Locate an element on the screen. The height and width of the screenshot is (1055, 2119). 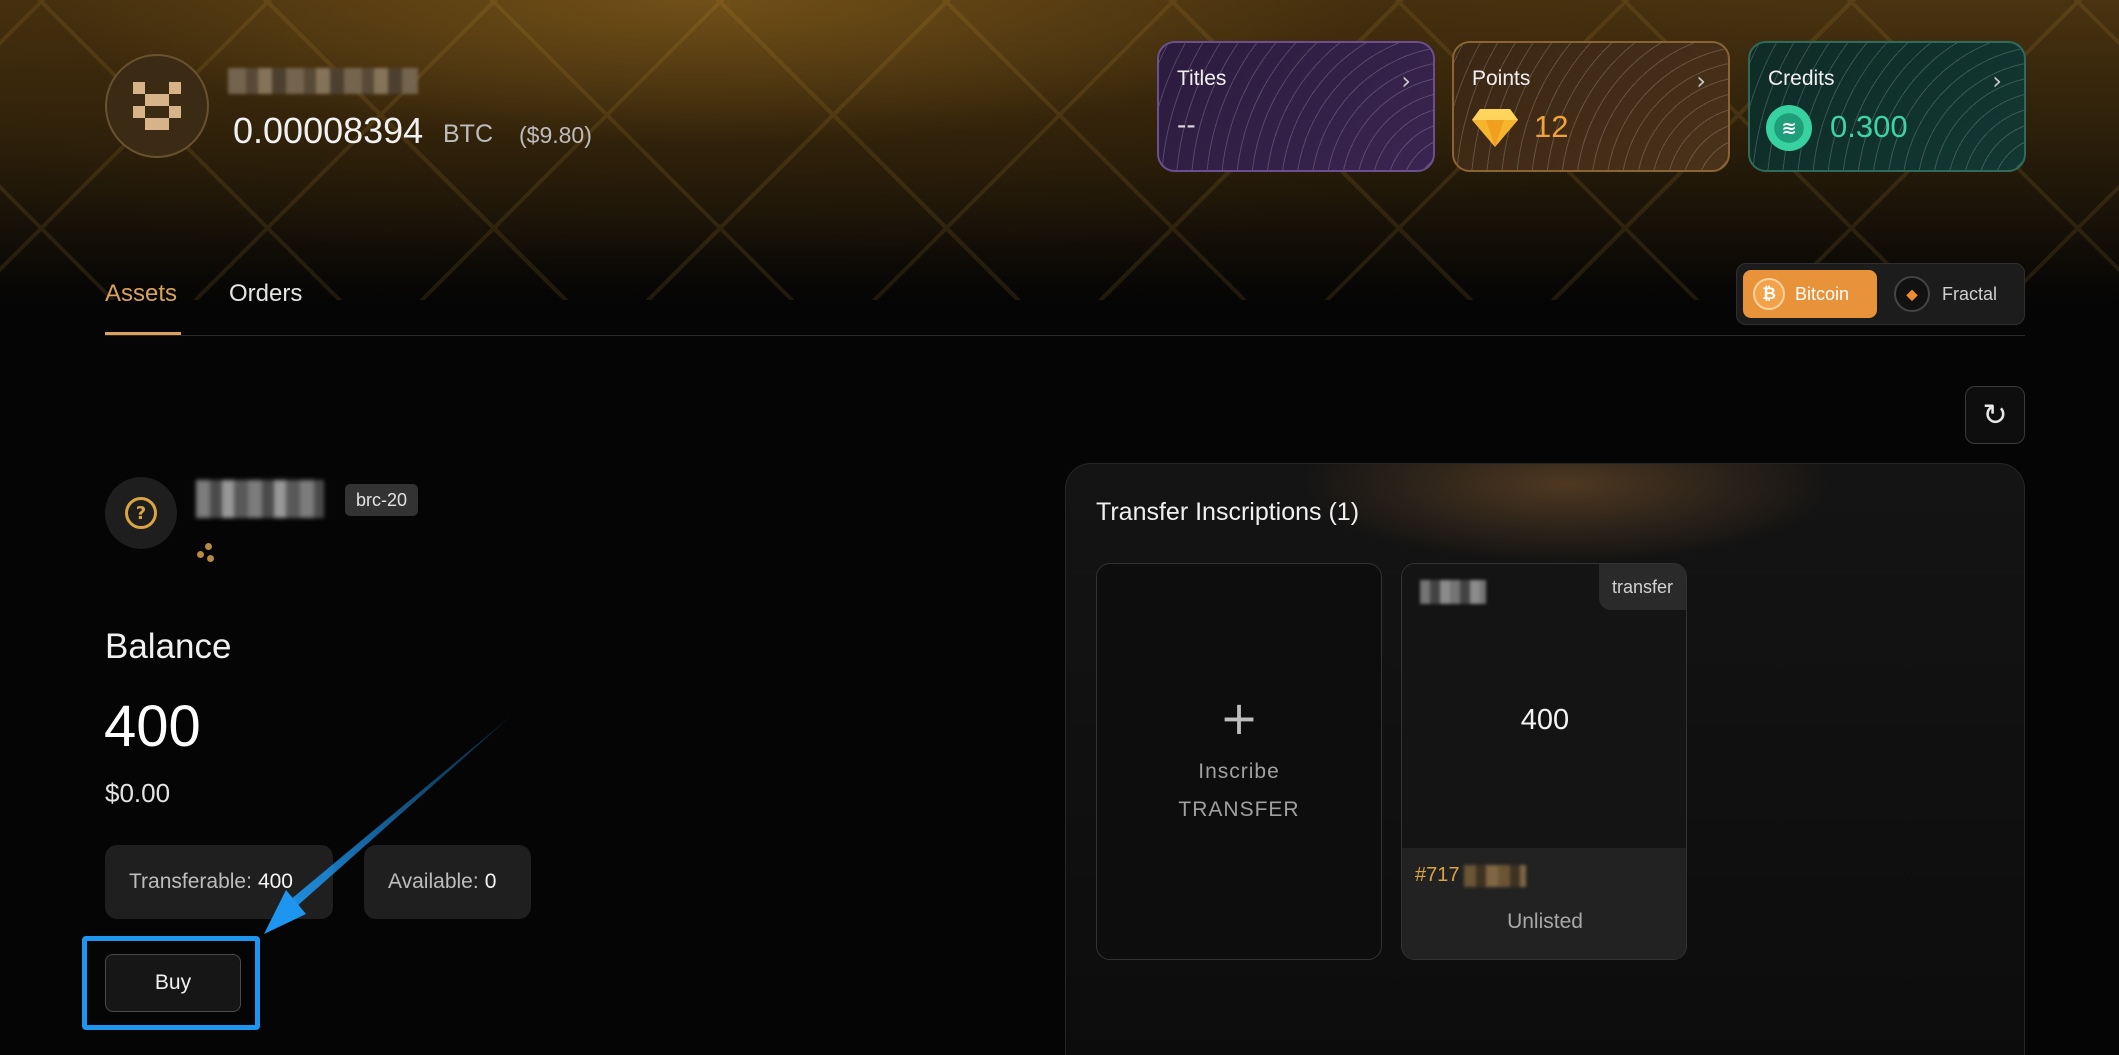
token-icon: ? is located at coordinates (141, 513).